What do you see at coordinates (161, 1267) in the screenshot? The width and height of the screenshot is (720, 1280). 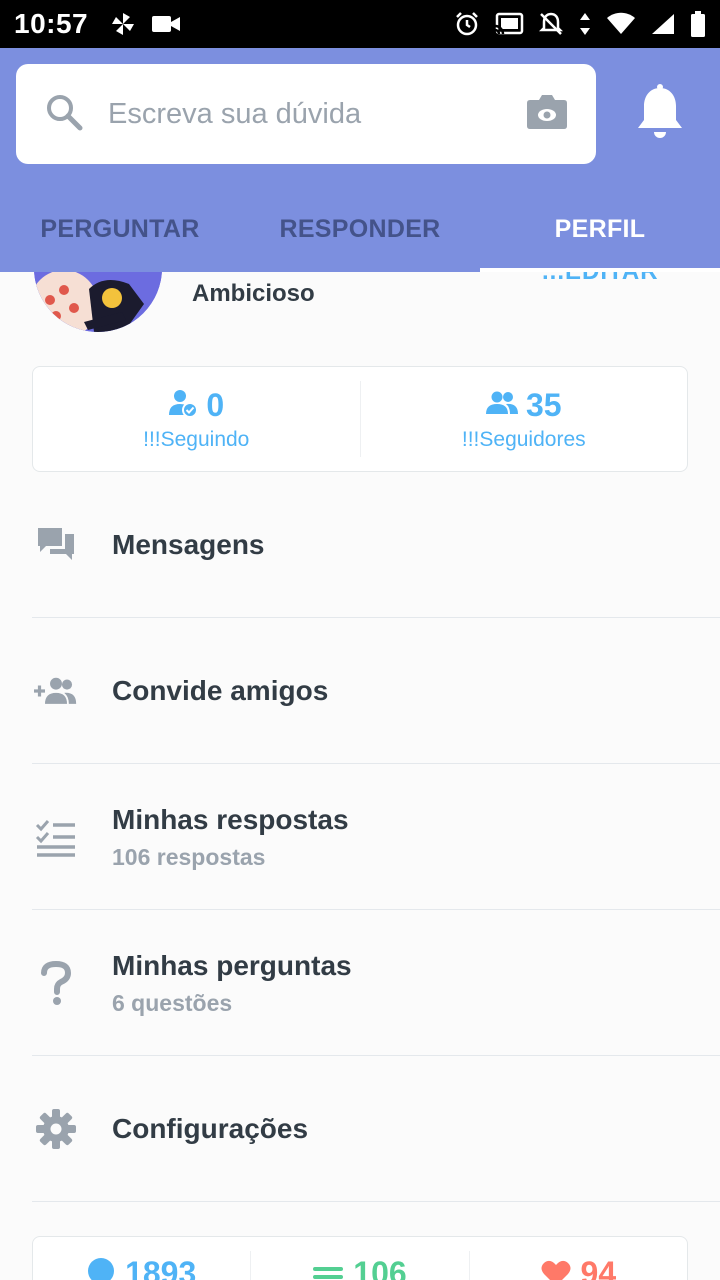 I see `stat-value: 1893` at bounding box center [161, 1267].